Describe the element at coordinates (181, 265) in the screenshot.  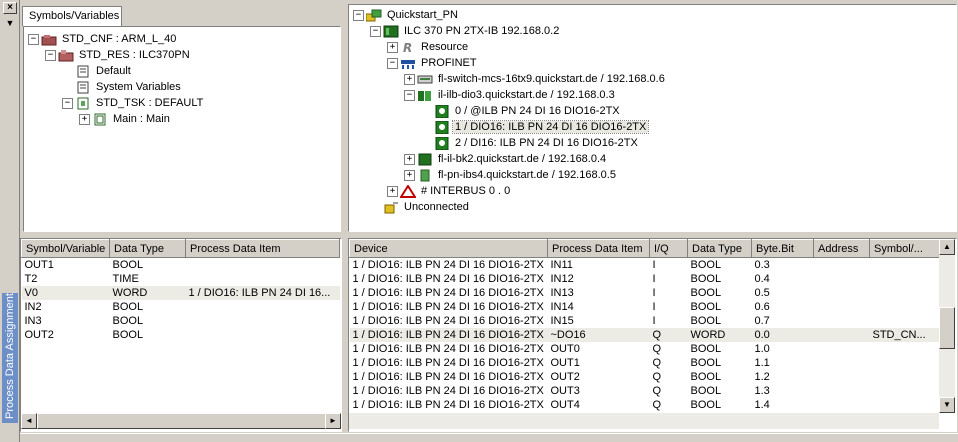
I see `variables-table-row: OUT1 BOOL` at that location.